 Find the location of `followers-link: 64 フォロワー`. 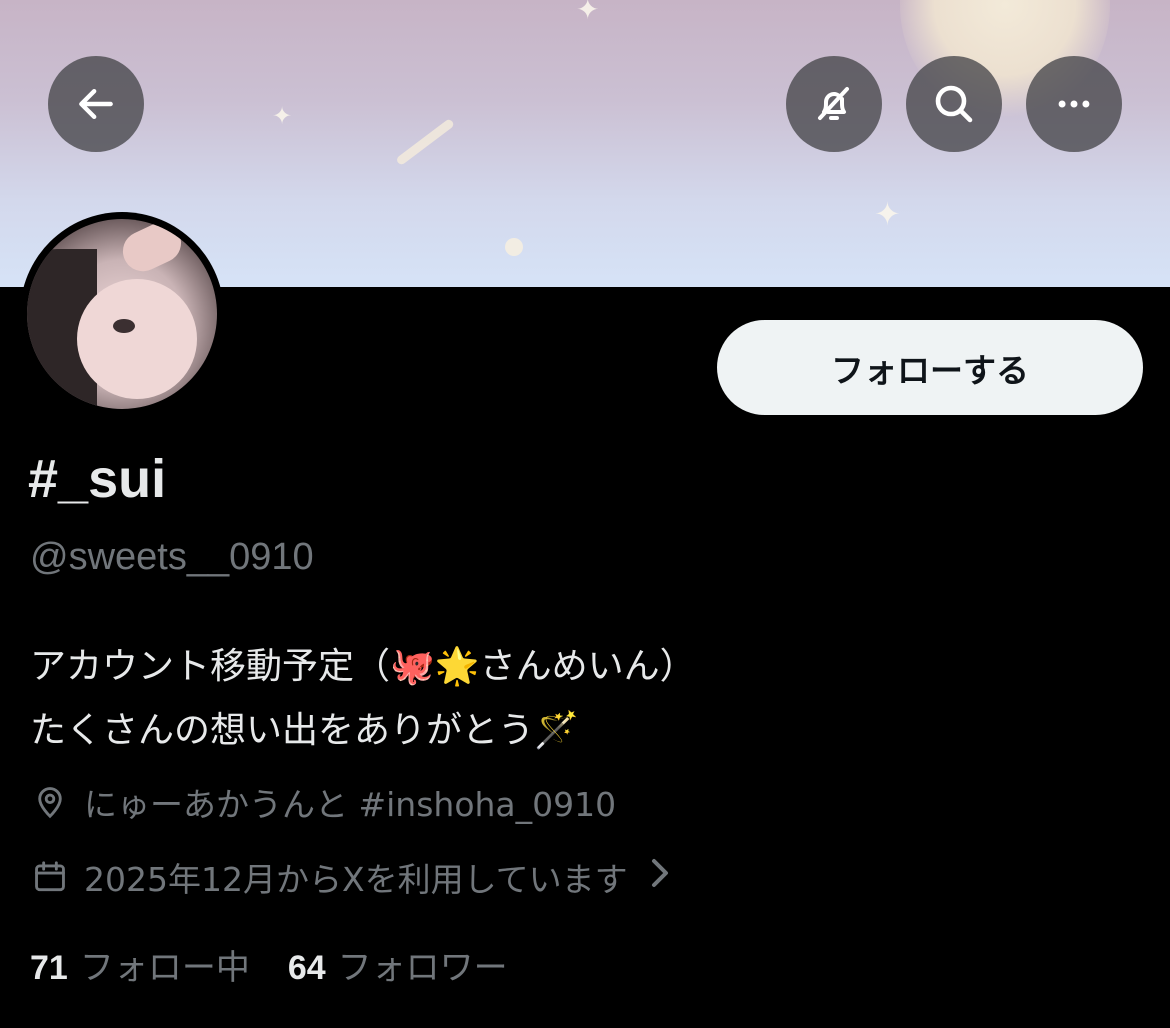

followers-link: 64 フォロワー is located at coordinates (398, 964).